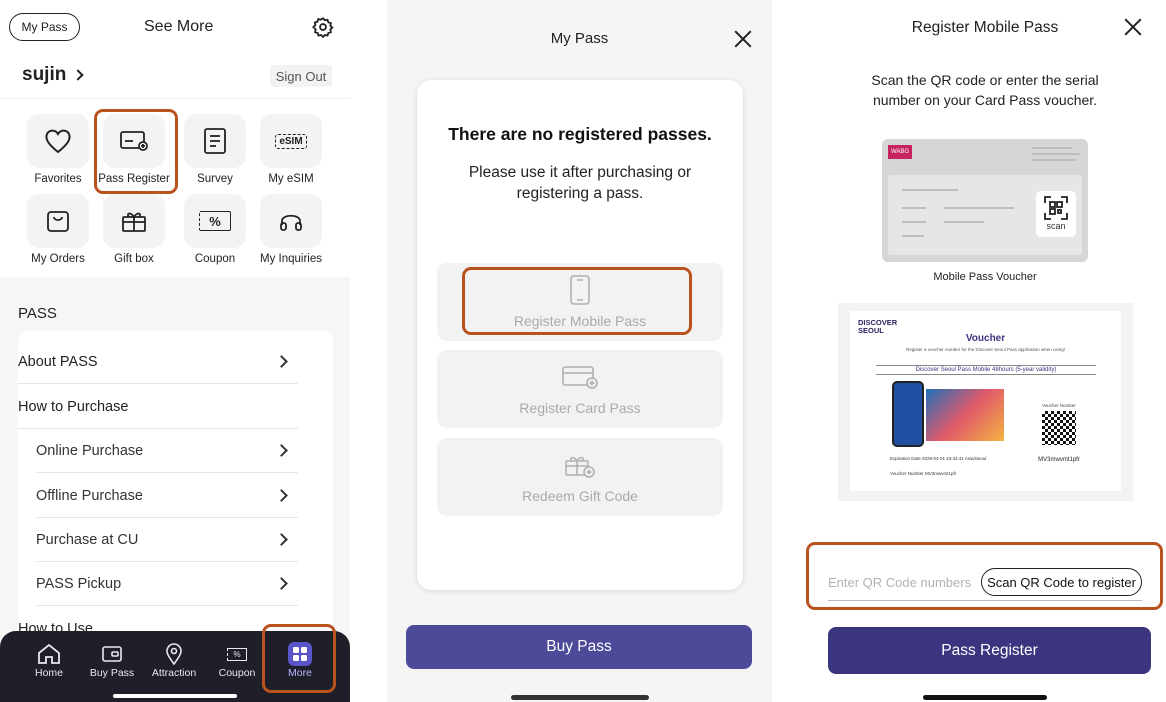  Describe the element at coordinates (58, 361) in the screenshot. I see `menu-item-label: About PASS` at that location.